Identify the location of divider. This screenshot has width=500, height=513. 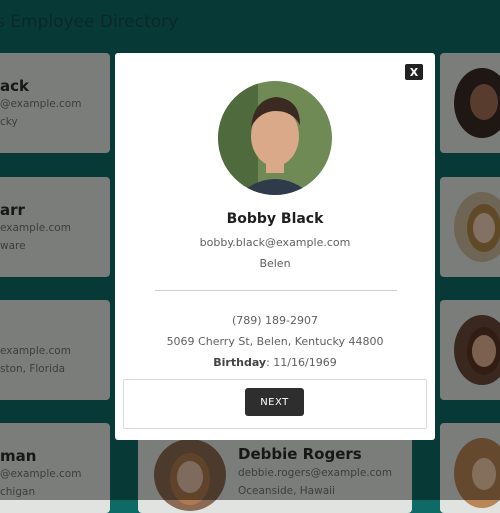
(276, 290).